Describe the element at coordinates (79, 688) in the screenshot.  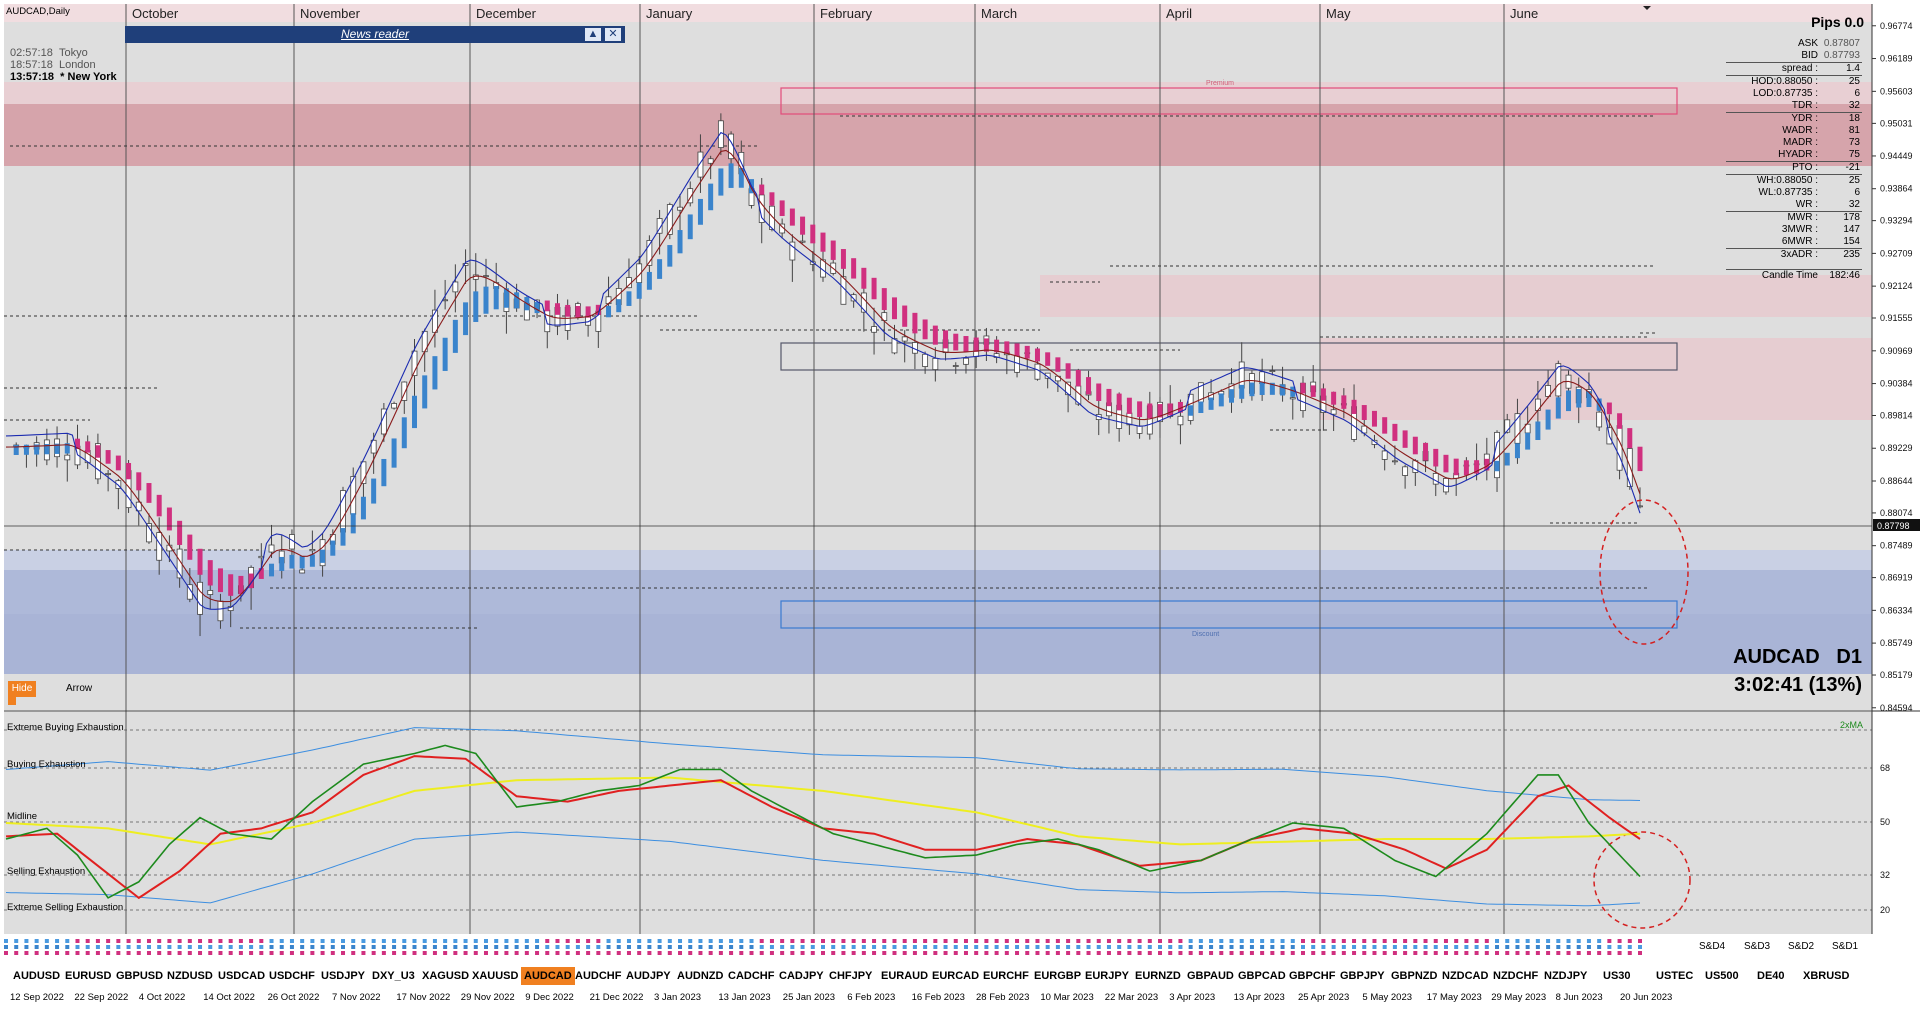
I see `arrow-label: Arrow` at that location.